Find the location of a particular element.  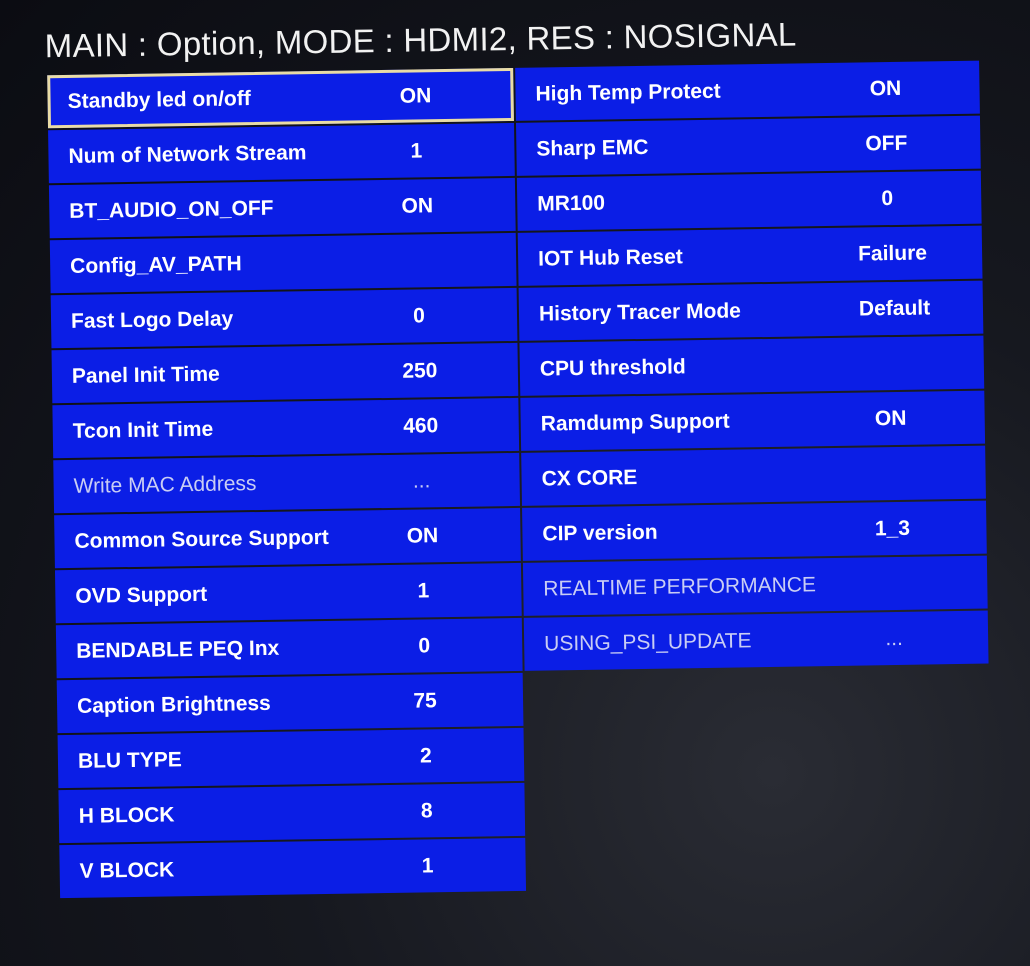

menu-item-label: High Temp Protect is located at coordinates (628, 92).